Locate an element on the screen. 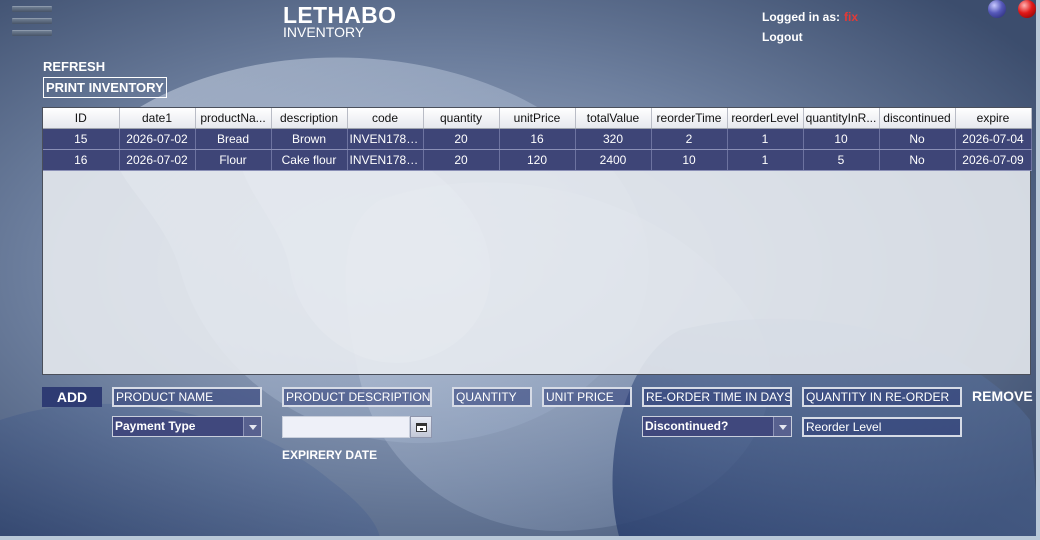 The height and width of the screenshot is (540, 1040). discontinued-select: Discontinued? is located at coordinates (717, 426).